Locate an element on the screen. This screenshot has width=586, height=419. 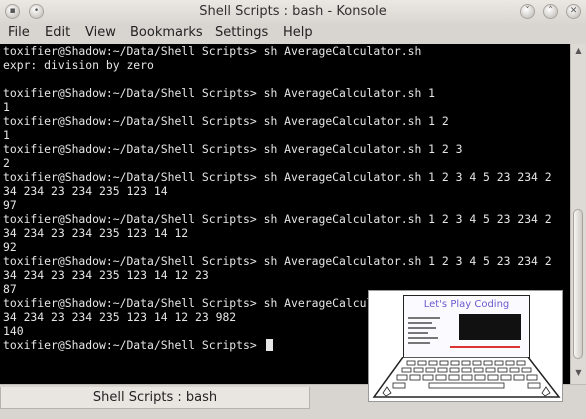
mini-terminal-graphic is located at coordinates (490, 327).